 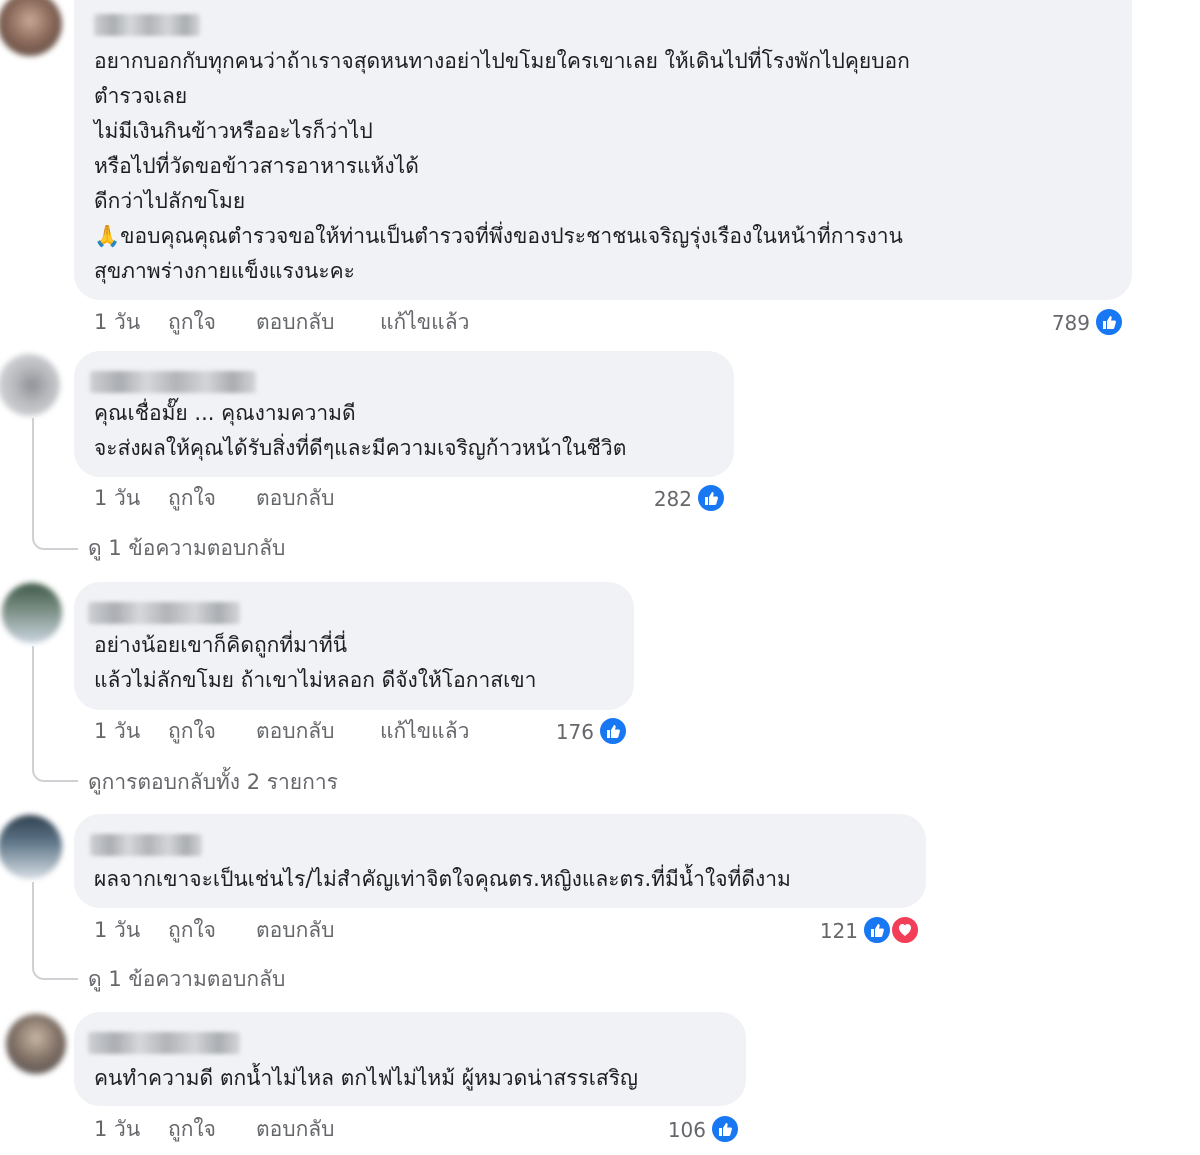 What do you see at coordinates (170, 201) in the screenshot?
I see `comment-line: ดีกว่าไปลักขโมย` at bounding box center [170, 201].